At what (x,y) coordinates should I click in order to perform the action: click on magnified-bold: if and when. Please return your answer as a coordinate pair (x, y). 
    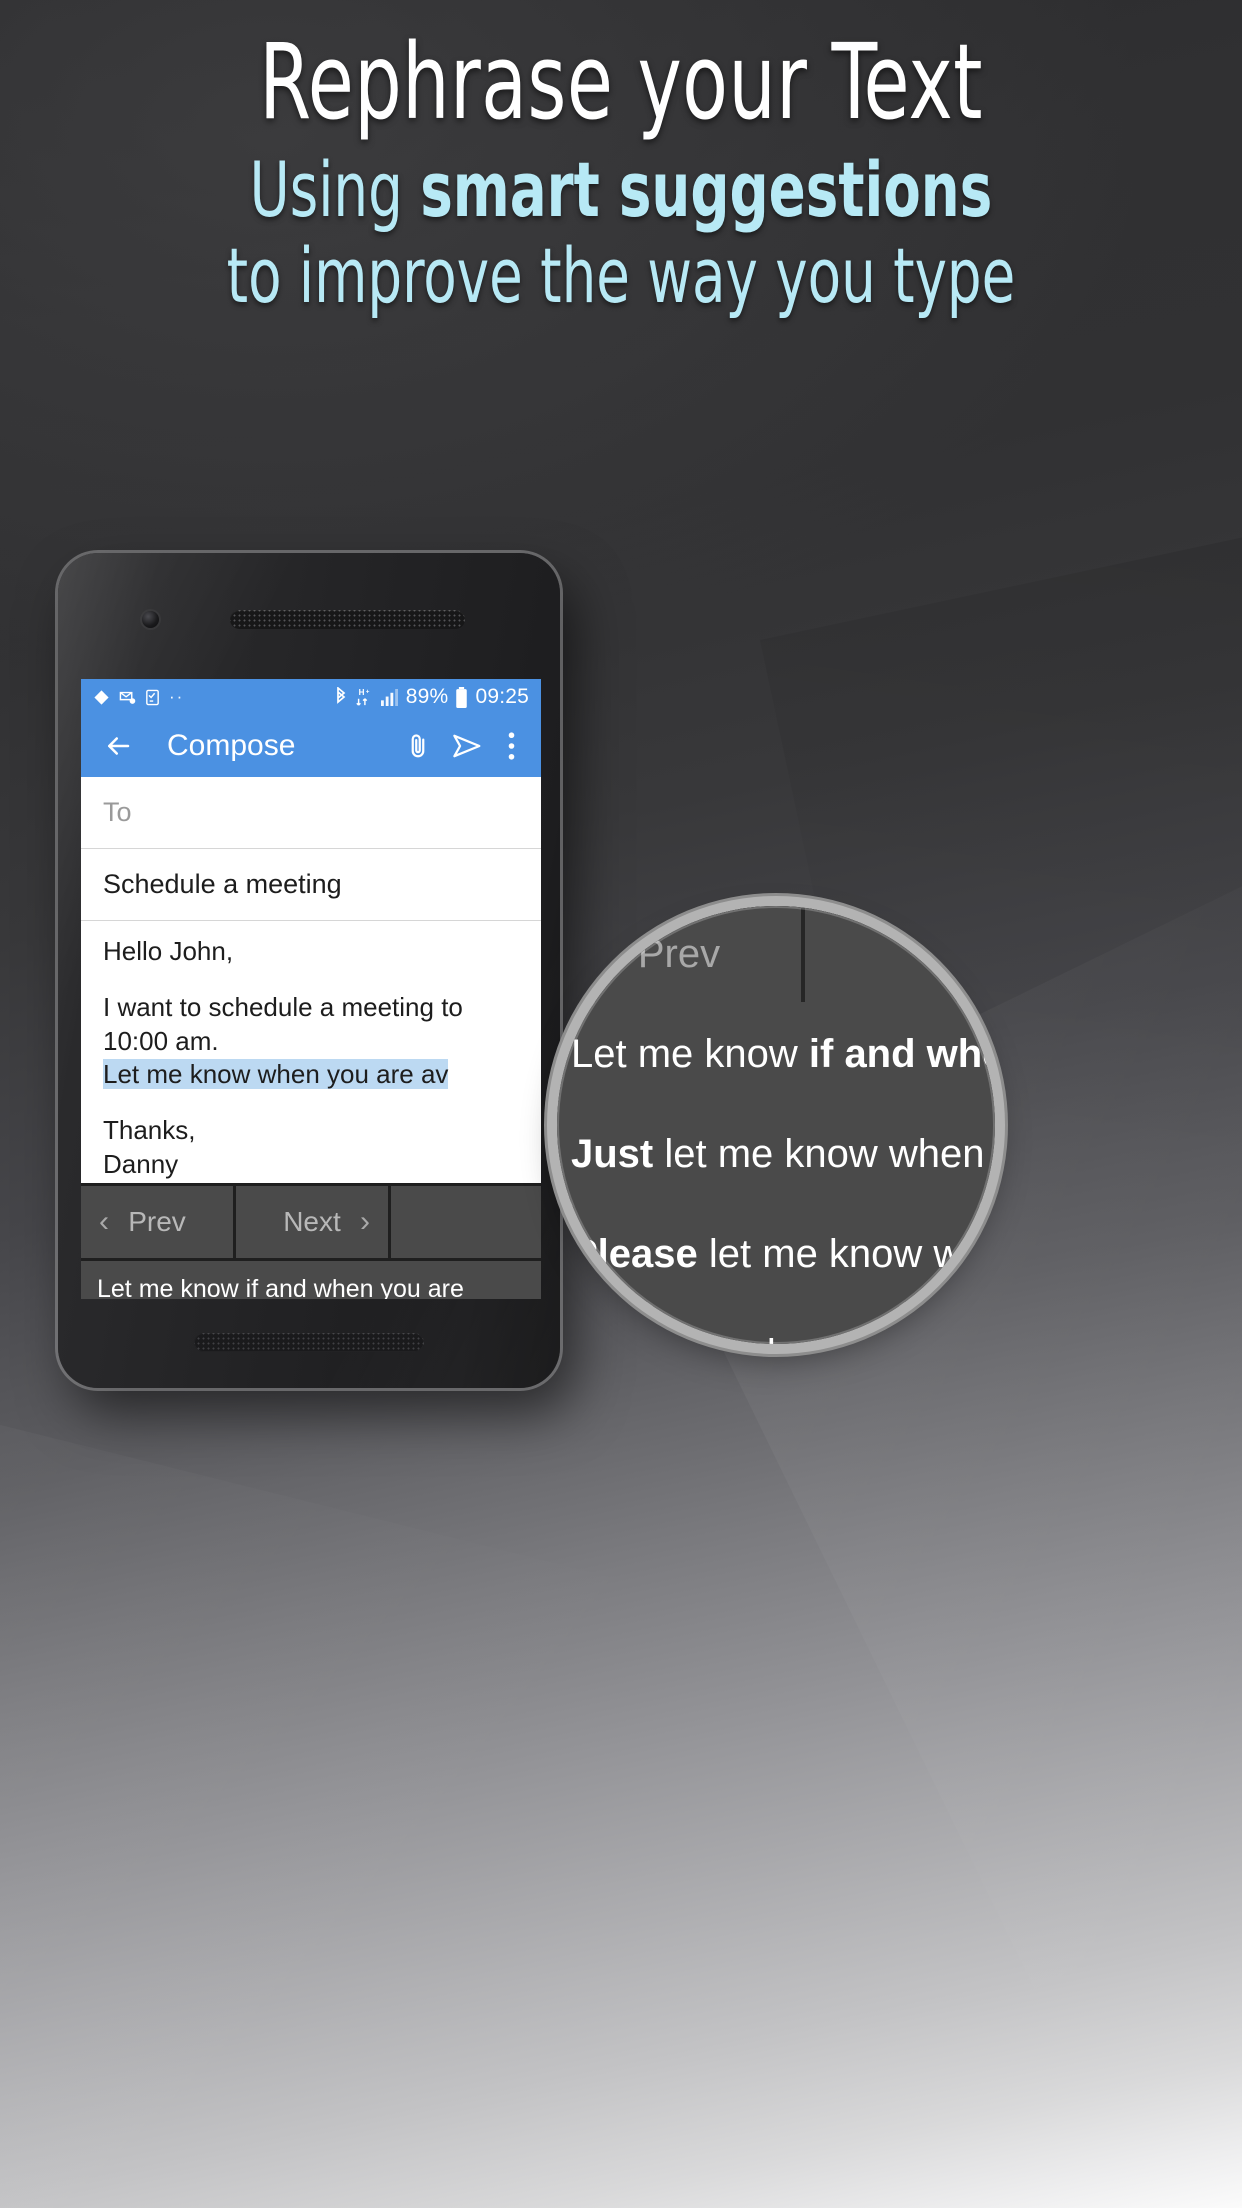
    Looking at the image, I should click on (901, 1054).